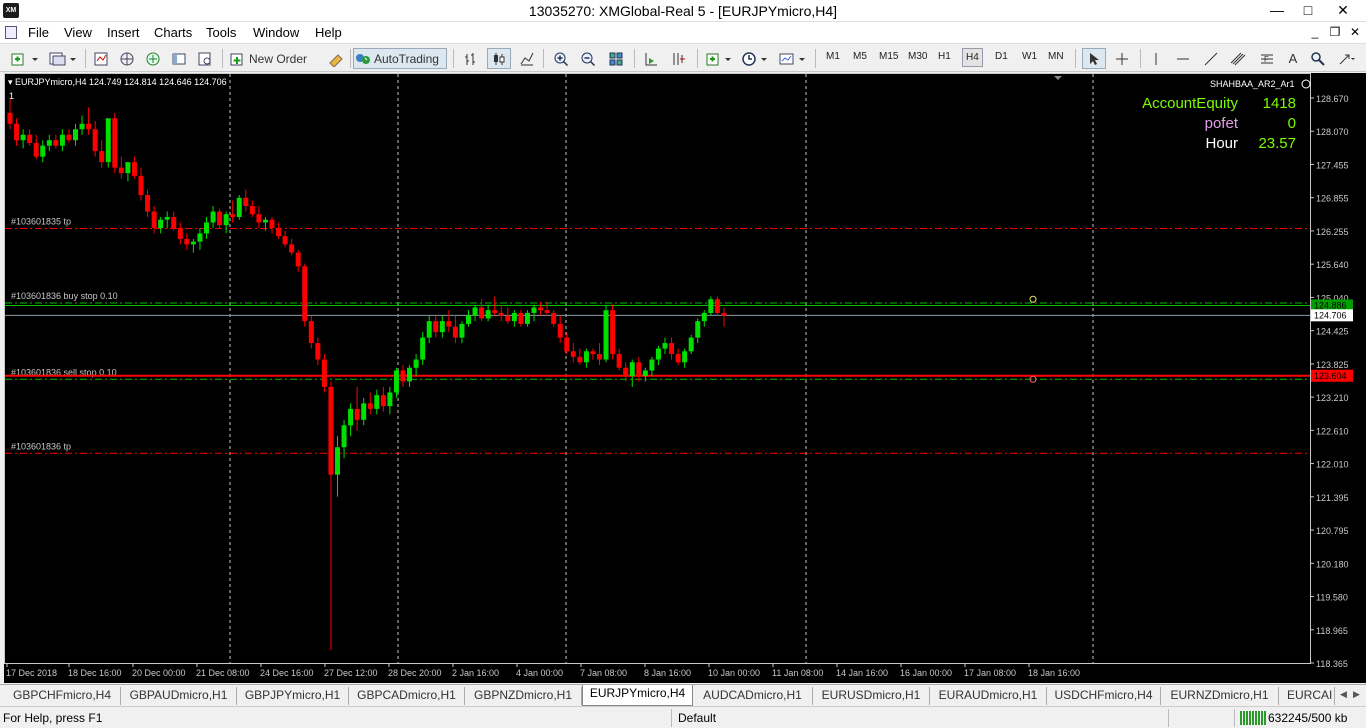 This screenshot has width=1366, height=728. I want to click on timeframe-h1: H1, so click(944, 56).